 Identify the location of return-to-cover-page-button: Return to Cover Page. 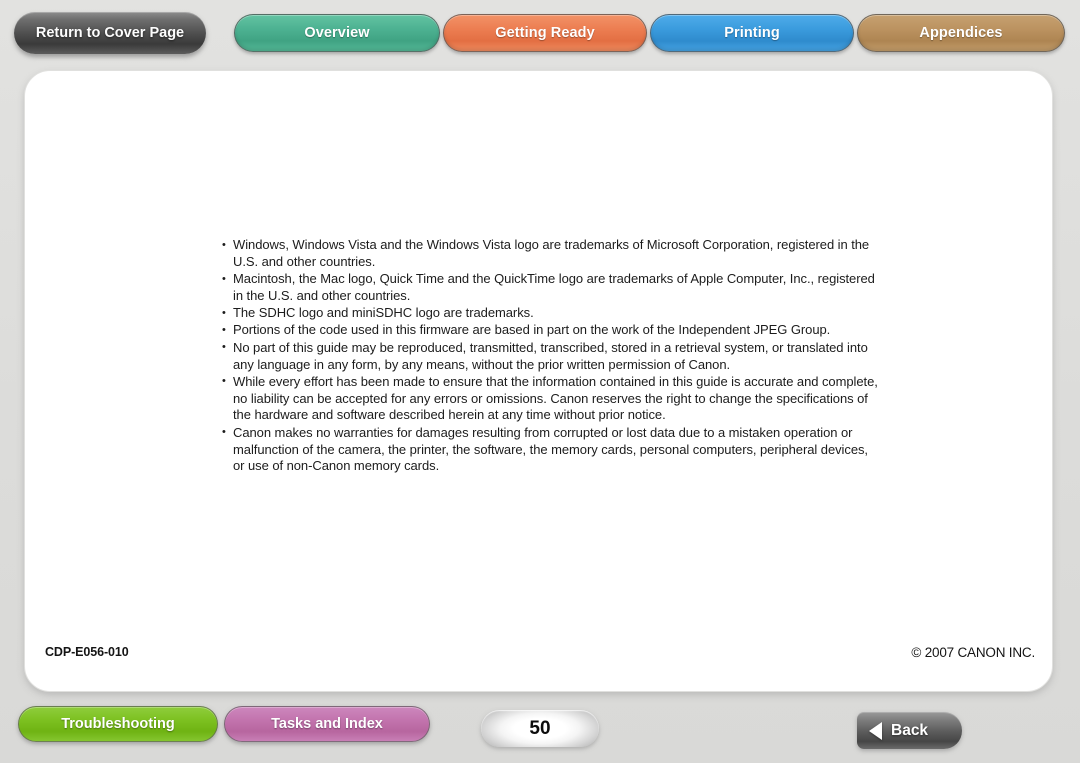
(110, 33).